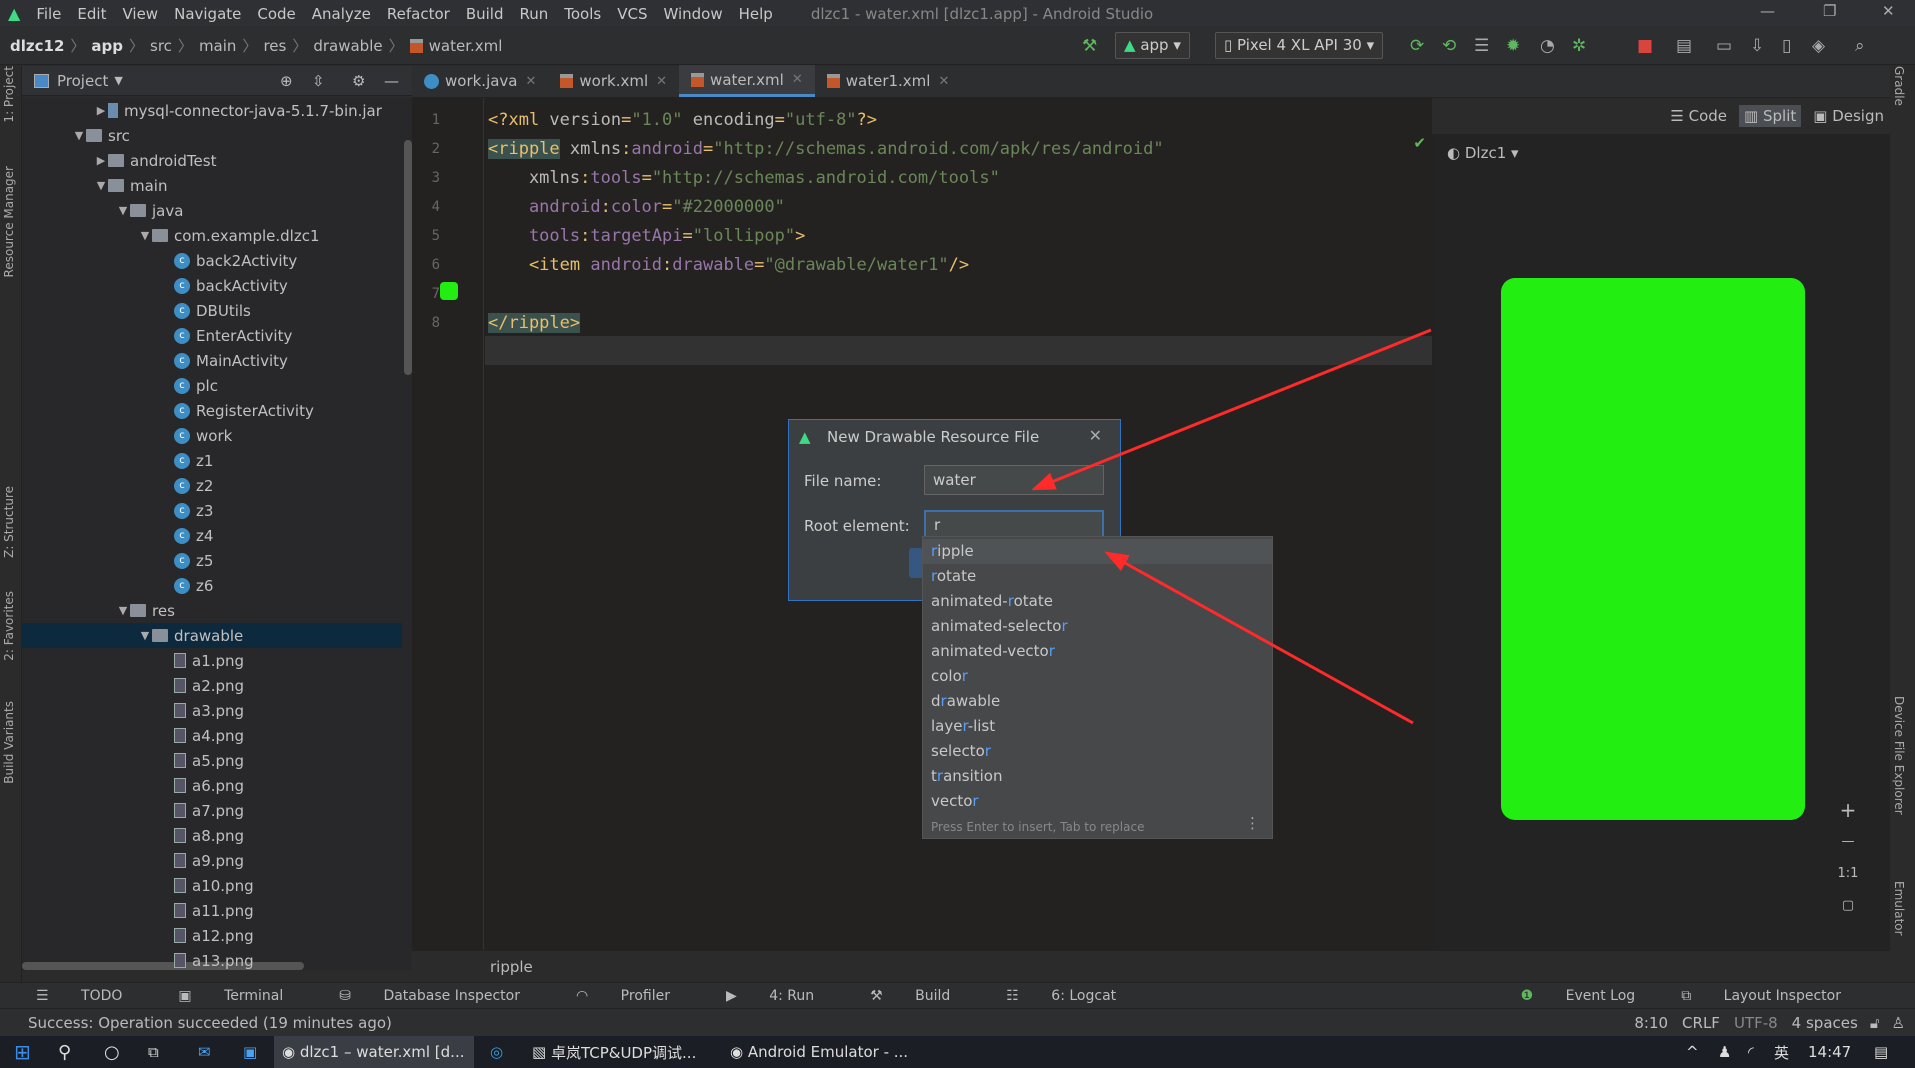  What do you see at coordinates (1259, 638) in the screenshot?
I see `annotation-arrow-ripple` at bounding box center [1259, 638].